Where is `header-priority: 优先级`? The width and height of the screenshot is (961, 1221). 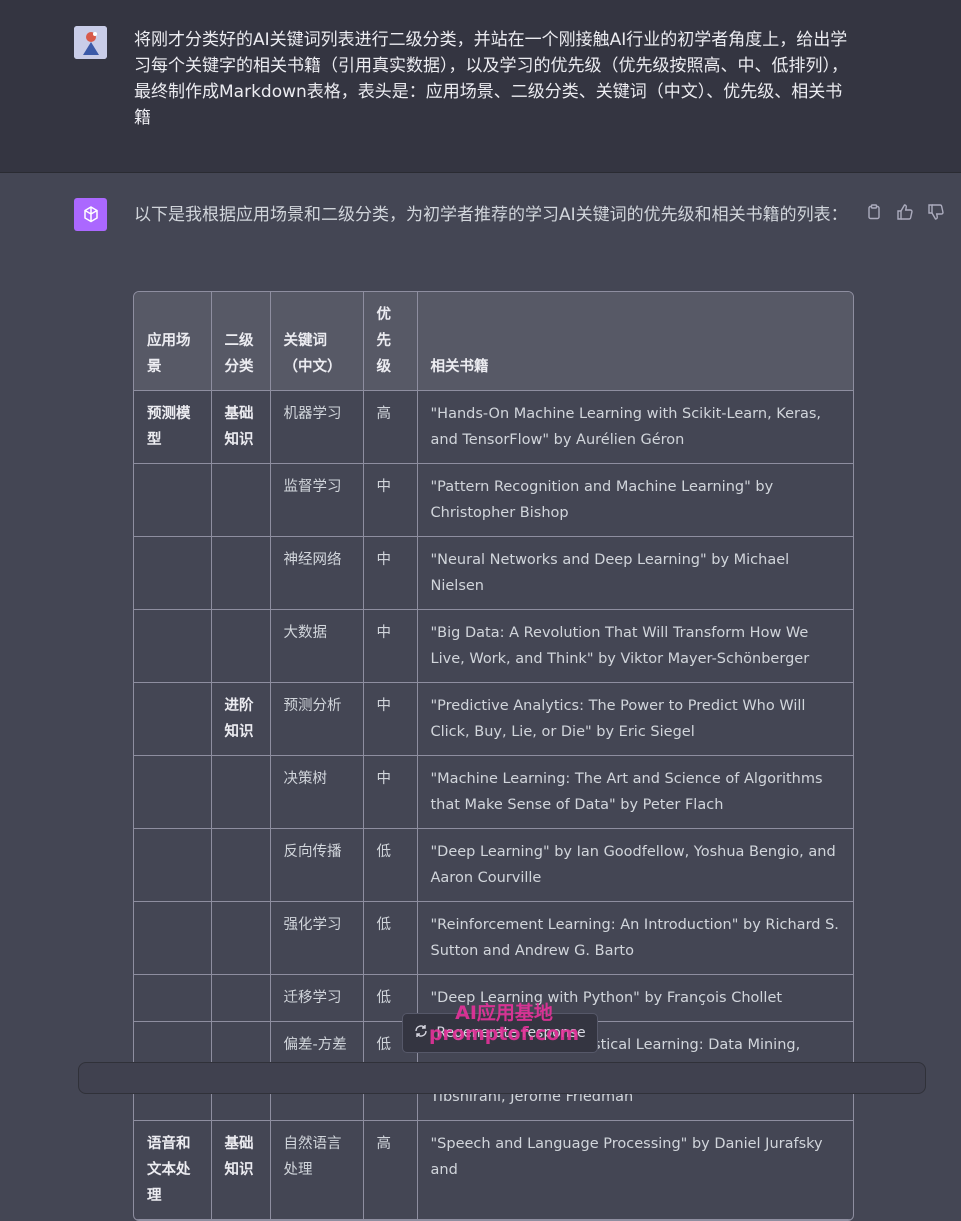 header-priority: 优先级 is located at coordinates (390, 341).